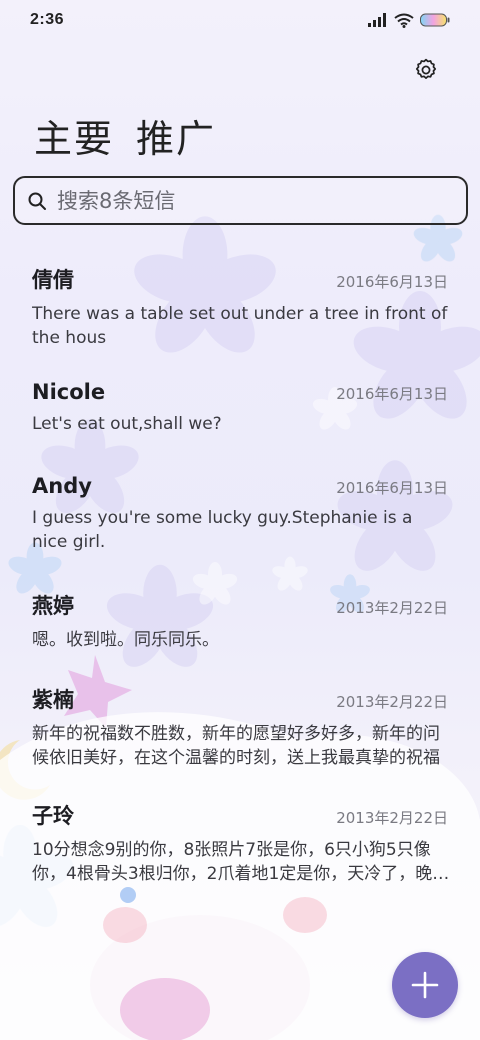 Image resolution: width=480 pixels, height=1040 pixels. I want to click on sender-name: Andy, so click(62, 486).